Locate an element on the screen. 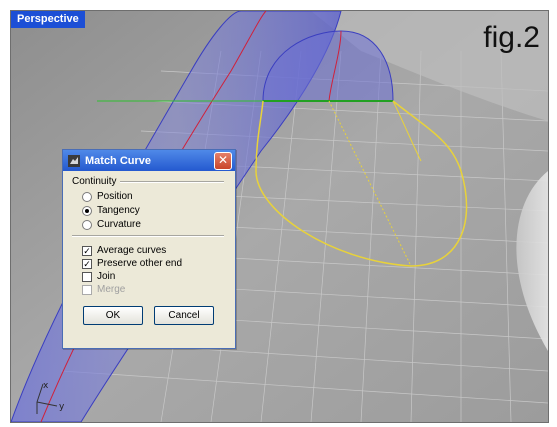  radio-position: Position is located at coordinates (107, 196).